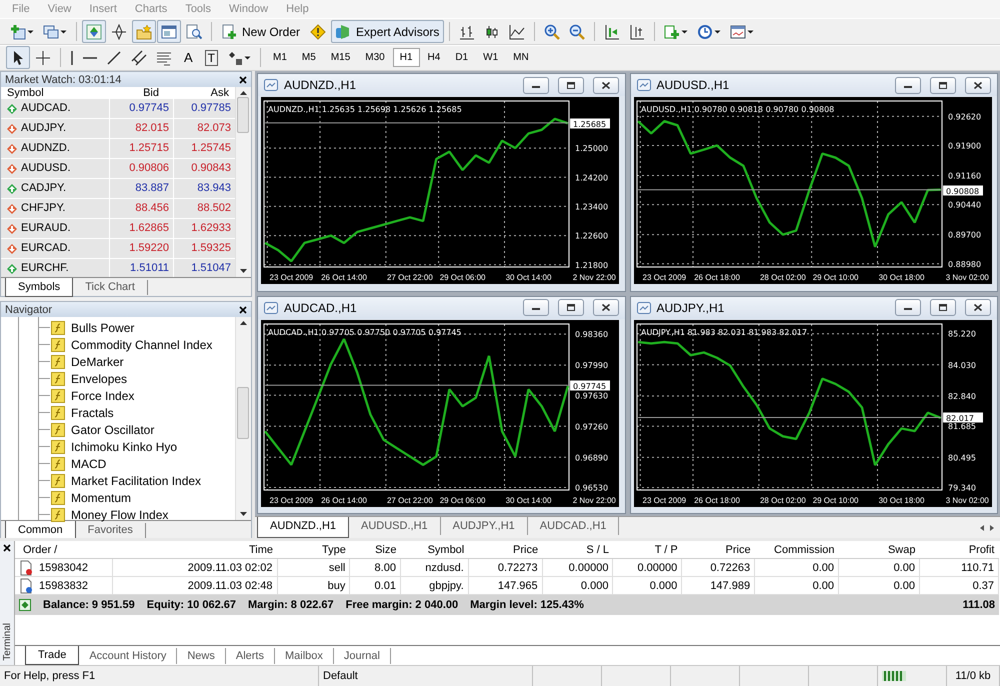  What do you see at coordinates (128, 656) in the screenshot?
I see `tab: Account History` at bounding box center [128, 656].